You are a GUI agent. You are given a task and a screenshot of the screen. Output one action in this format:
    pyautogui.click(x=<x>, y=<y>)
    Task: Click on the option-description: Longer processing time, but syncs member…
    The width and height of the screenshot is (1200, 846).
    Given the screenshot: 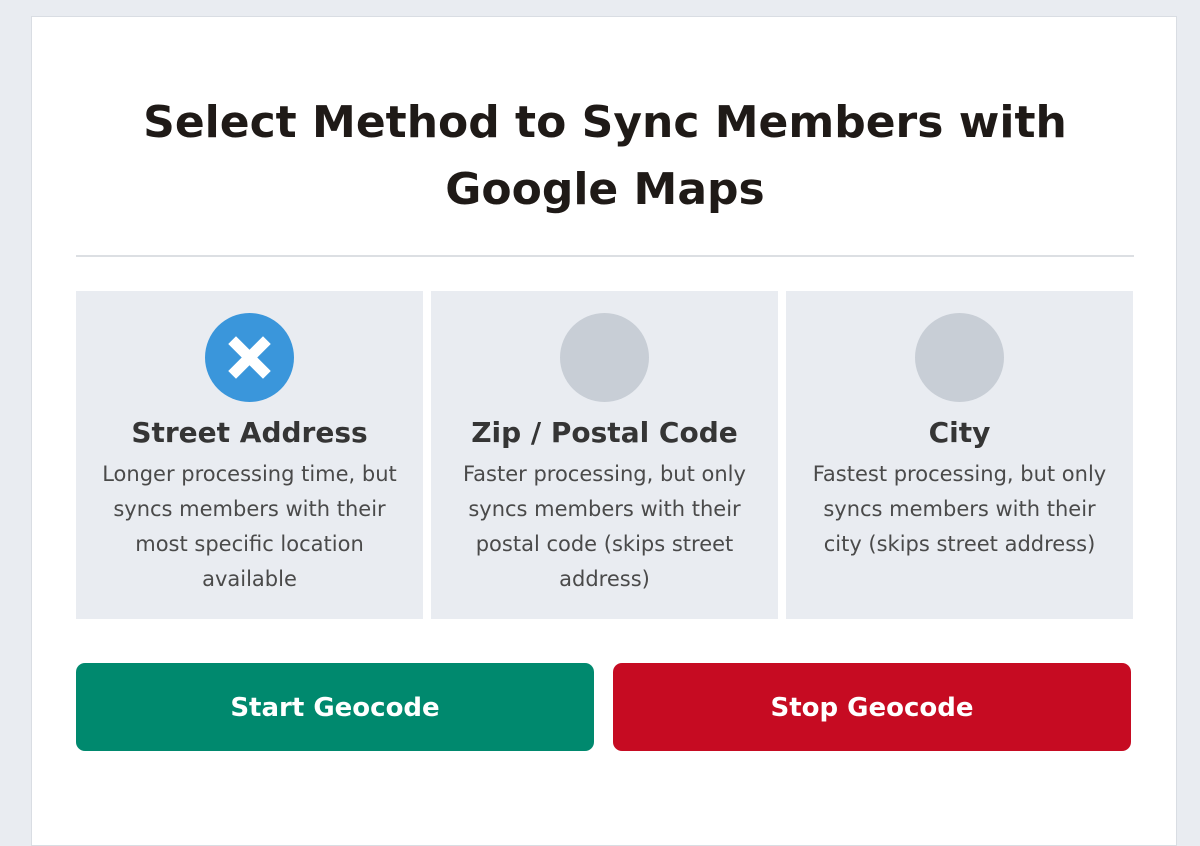 What is the action you would take?
    pyautogui.click(x=249, y=526)
    